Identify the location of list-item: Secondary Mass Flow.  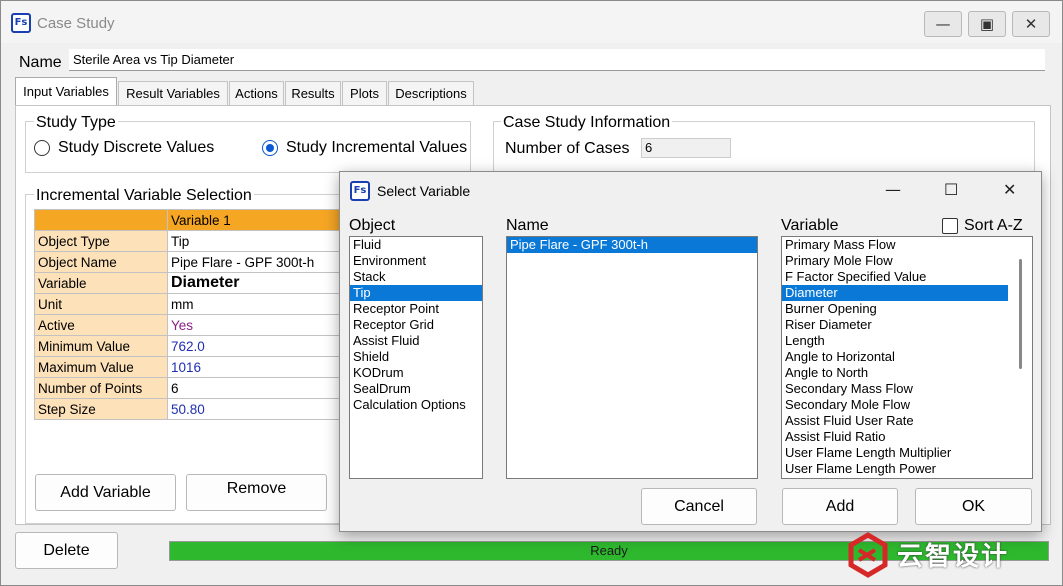
(907, 389).